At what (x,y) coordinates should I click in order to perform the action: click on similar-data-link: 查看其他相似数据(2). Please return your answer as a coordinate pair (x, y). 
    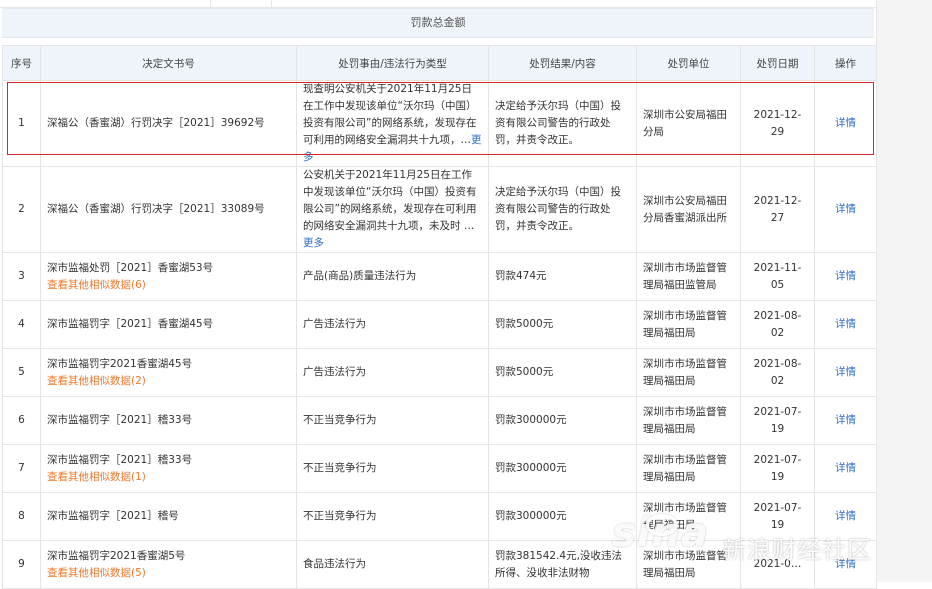
    Looking at the image, I should click on (168, 381).